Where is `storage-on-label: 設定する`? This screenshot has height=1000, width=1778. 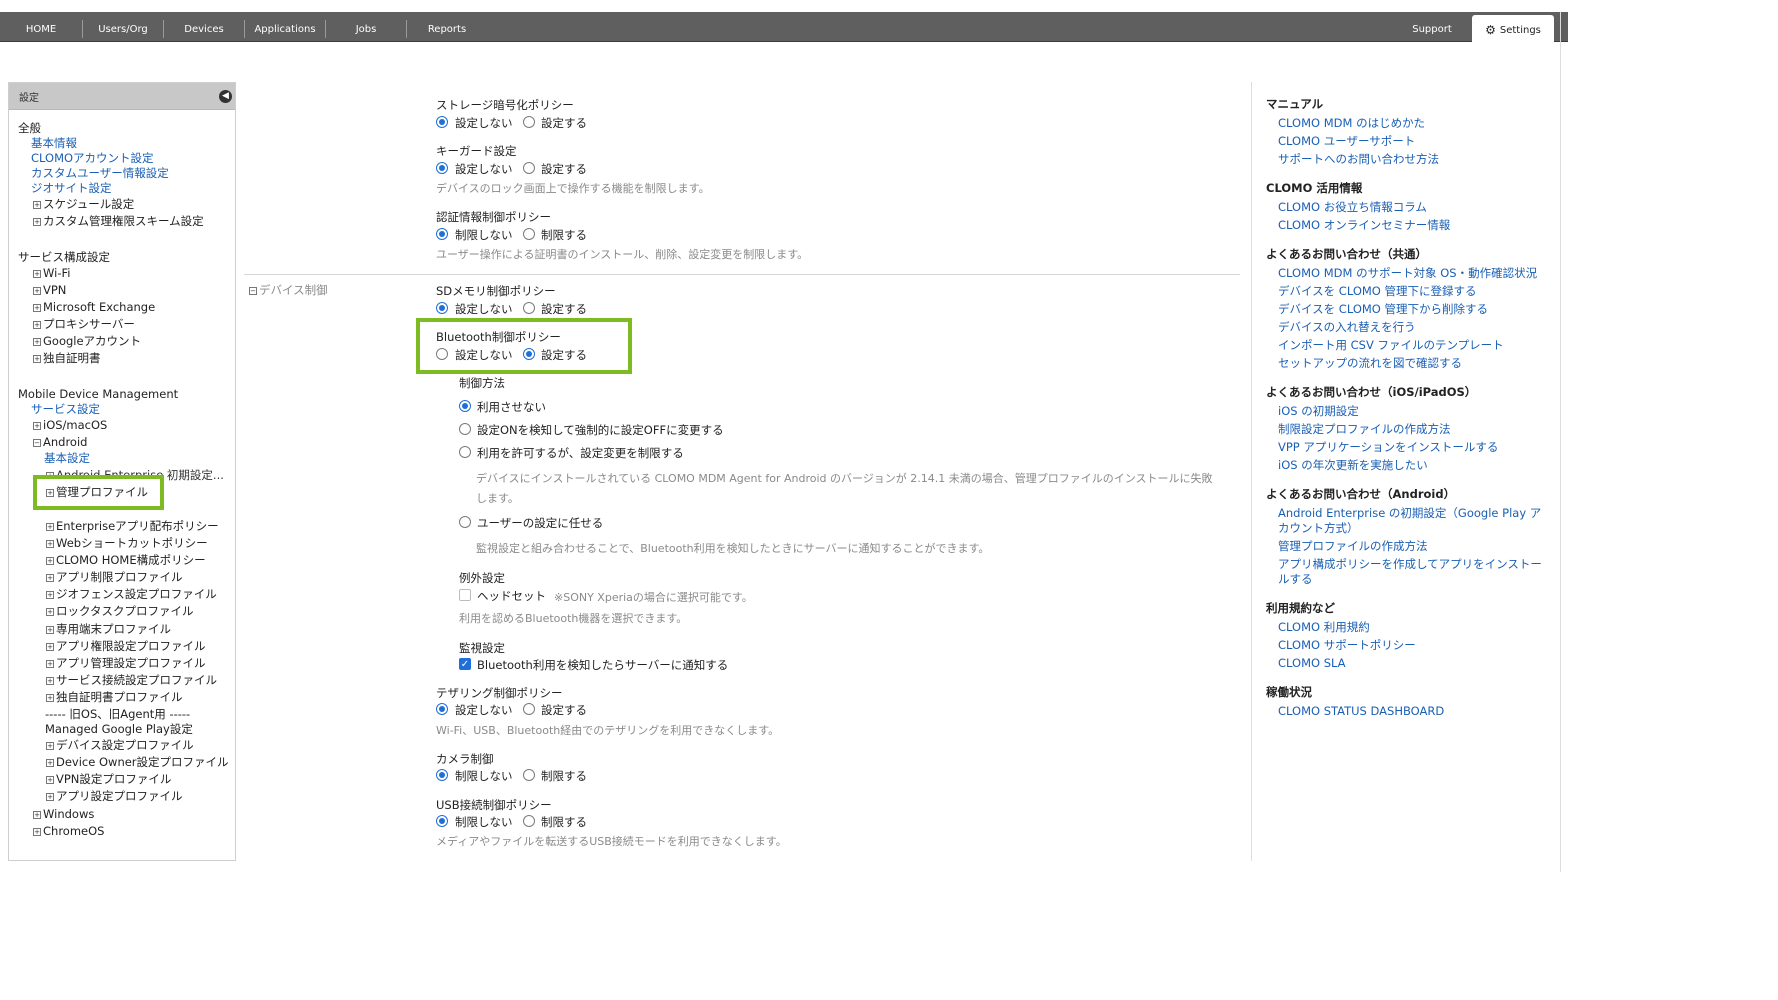
storage-on-label: 設定する is located at coordinates (564, 123).